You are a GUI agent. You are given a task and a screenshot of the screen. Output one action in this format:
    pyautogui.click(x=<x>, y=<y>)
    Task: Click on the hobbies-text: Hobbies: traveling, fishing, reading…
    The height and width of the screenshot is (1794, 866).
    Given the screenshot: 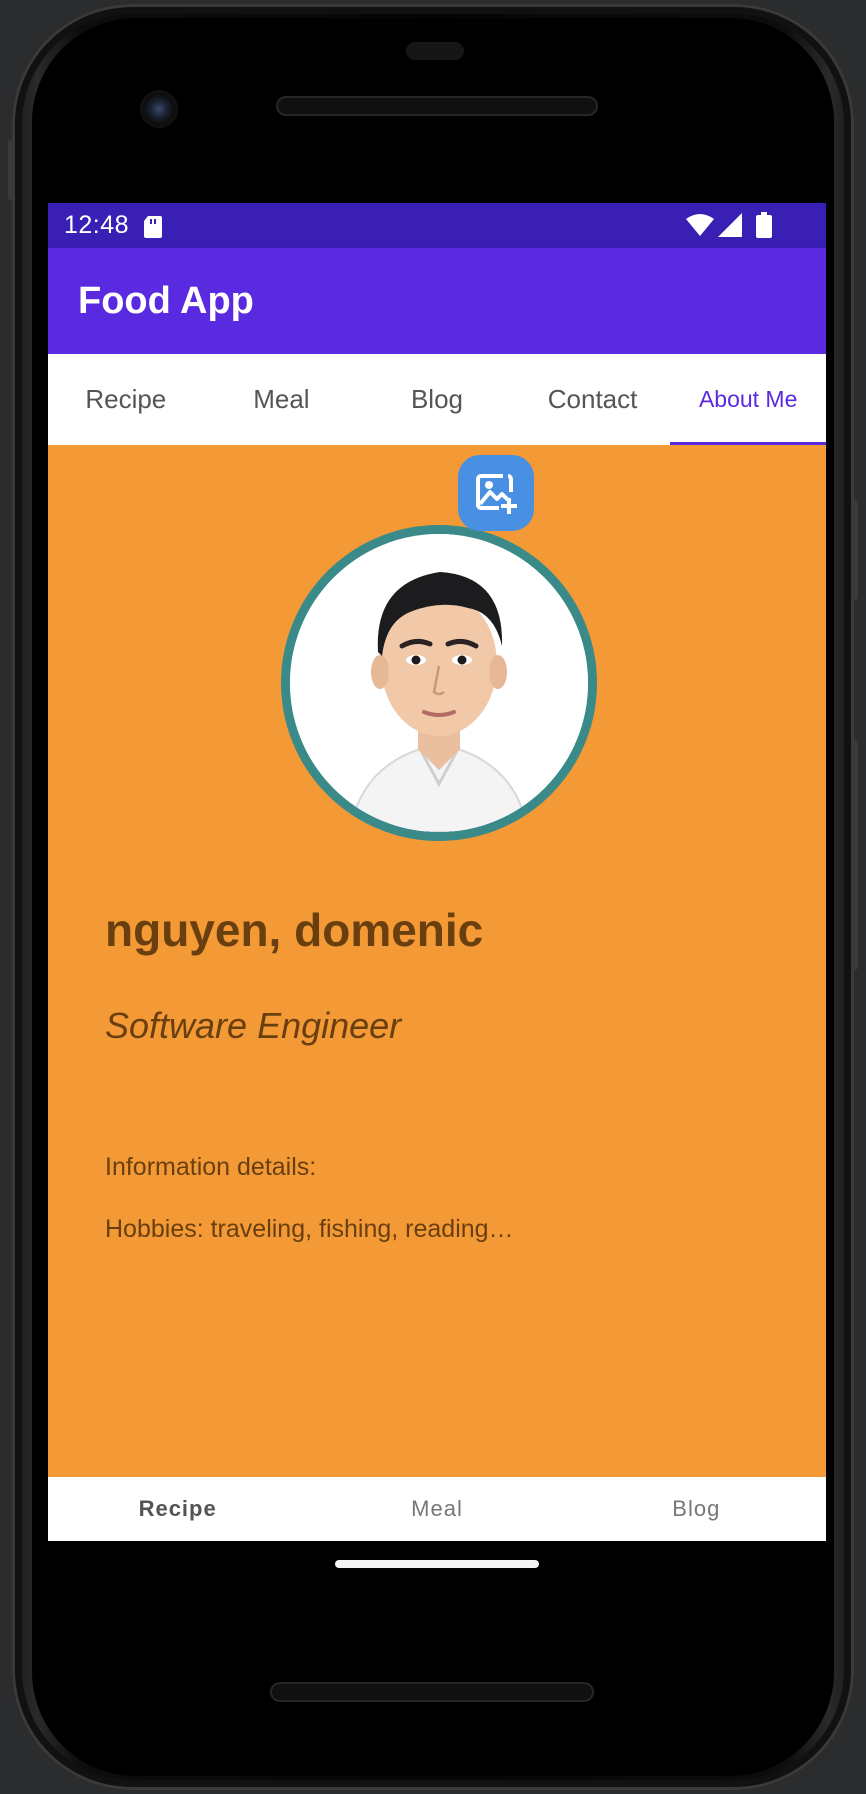 What is the action you would take?
    pyautogui.click(x=309, y=1229)
    